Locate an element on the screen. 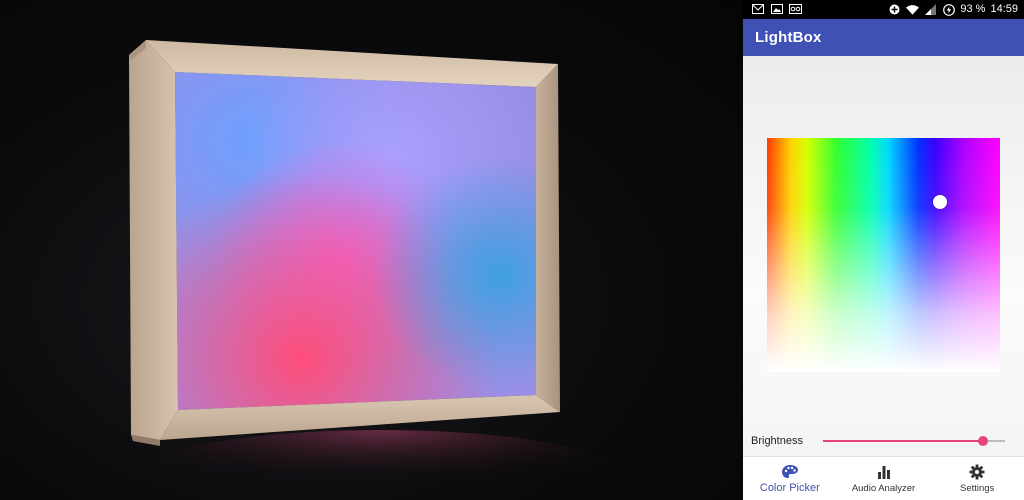 Image resolution: width=1024 pixels, height=500 pixels. brightness-label: Brightness is located at coordinates (777, 441).